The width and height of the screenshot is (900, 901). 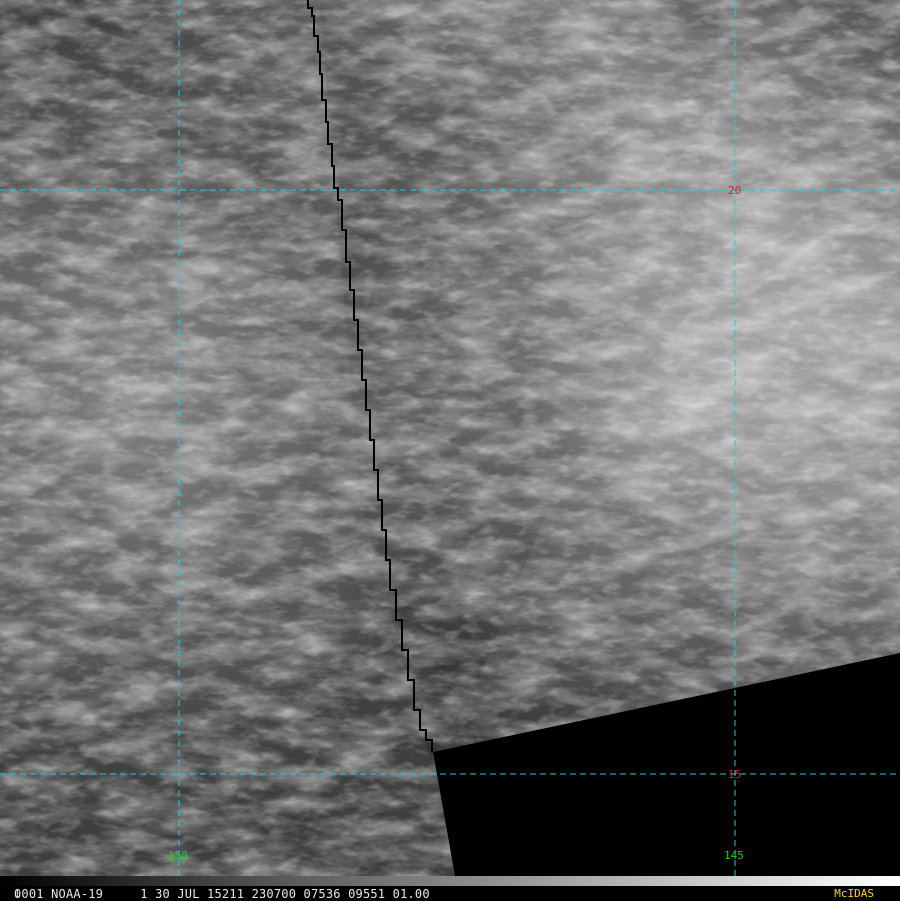 What do you see at coordinates (734, 774) in the screenshot?
I see `latitude-label-15: 15` at bounding box center [734, 774].